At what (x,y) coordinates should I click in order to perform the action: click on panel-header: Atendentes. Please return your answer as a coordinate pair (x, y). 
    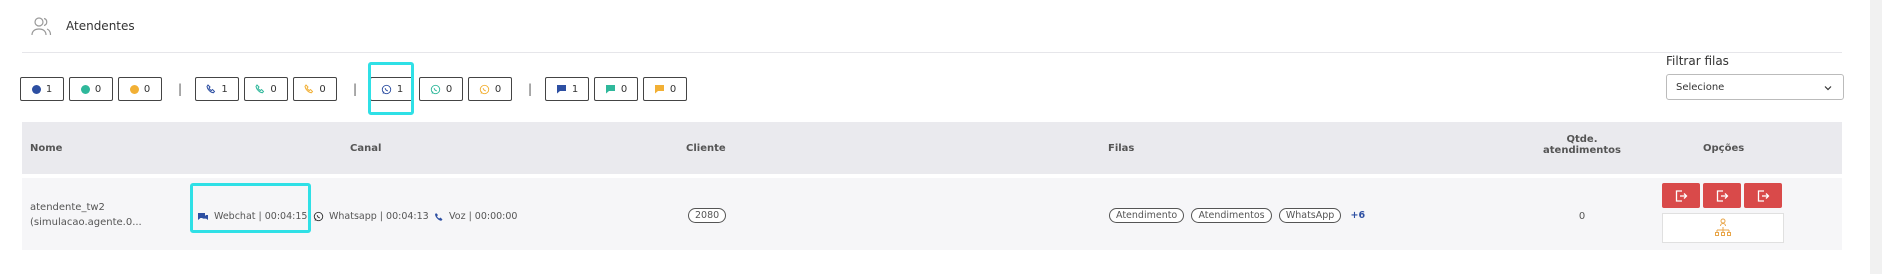
    Looking at the image, I should click on (82, 26).